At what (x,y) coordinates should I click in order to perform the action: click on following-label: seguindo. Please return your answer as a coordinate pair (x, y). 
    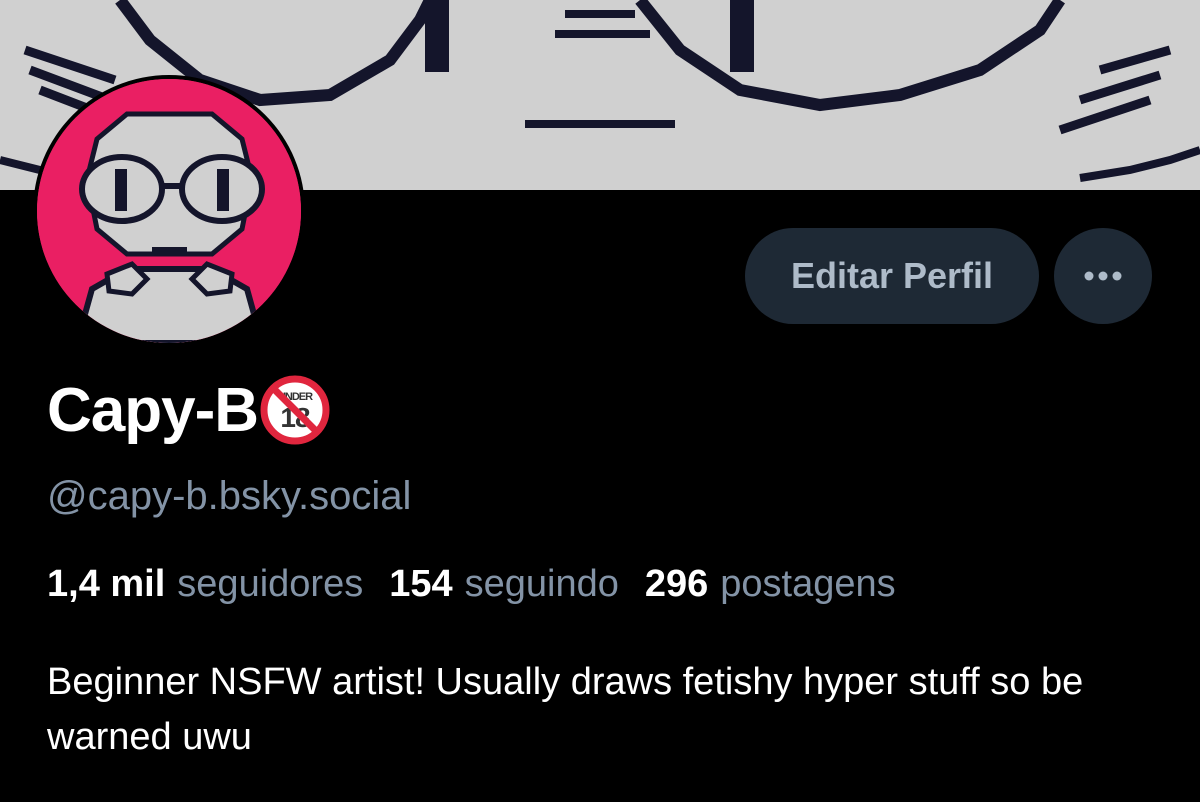
    Looking at the image, I should click on (542, 584).